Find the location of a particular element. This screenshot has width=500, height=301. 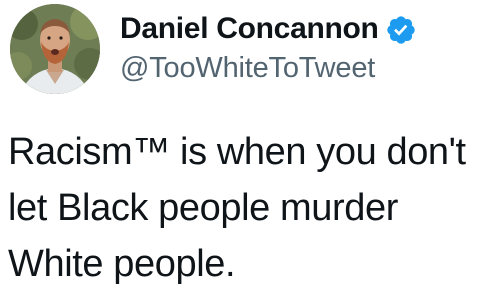

user-handle: @TooWhiteToTweet is located at coordinates (247, 68).